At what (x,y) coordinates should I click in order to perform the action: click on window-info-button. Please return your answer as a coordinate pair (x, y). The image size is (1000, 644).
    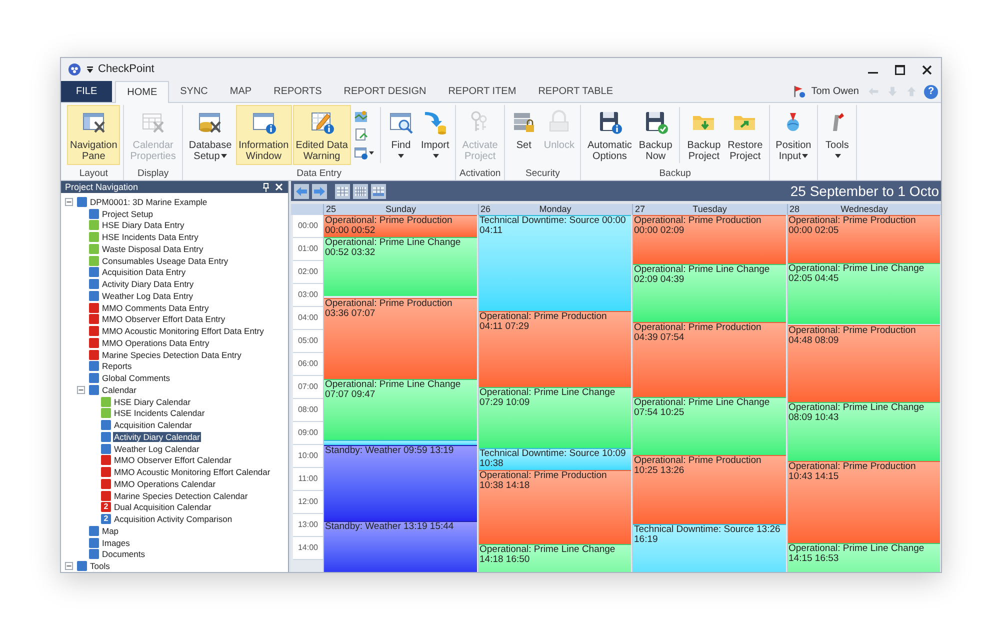
    Looking at the image, I should click on (364, 152).